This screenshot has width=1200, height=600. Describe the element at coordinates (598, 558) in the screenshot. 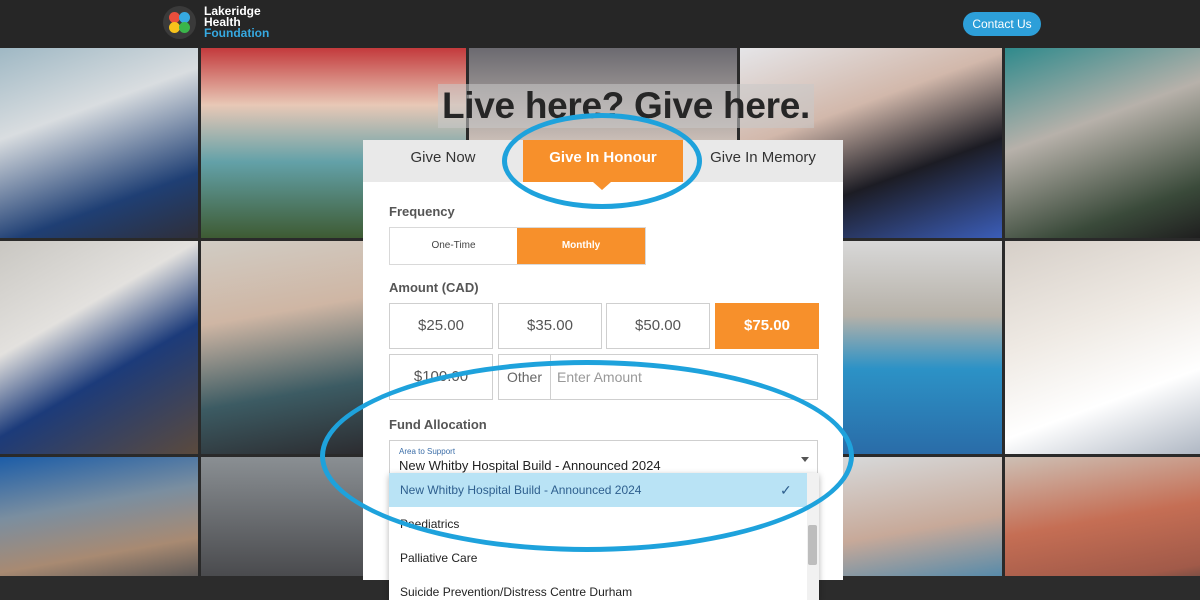

I see `fund-option-palliative-care: Palliative Care` at that location.